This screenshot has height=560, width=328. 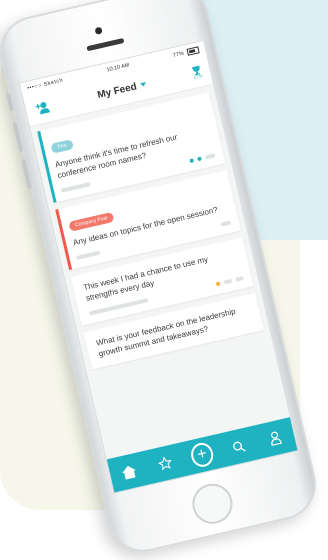 I want to click on rewards-button: 1770, so click(x=197, y=72).